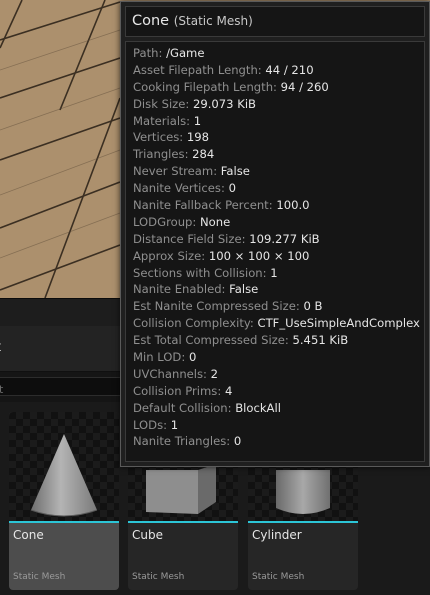  What do you see at coordinates (150, 424) in the screenshot?
I see `property-key: LODs:` at bounding box center [150, 424].